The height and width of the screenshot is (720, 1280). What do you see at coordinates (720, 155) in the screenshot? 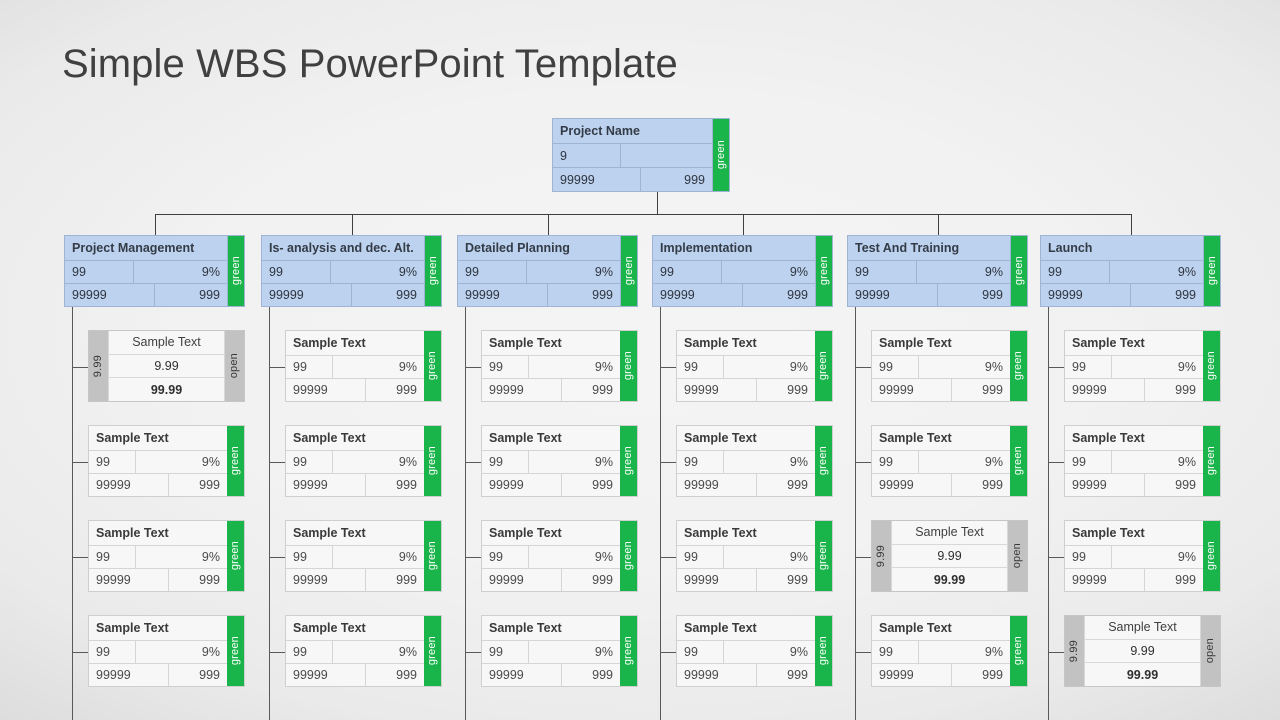
I see `root-node-status-badge: green` at bounding box center [720, 155].